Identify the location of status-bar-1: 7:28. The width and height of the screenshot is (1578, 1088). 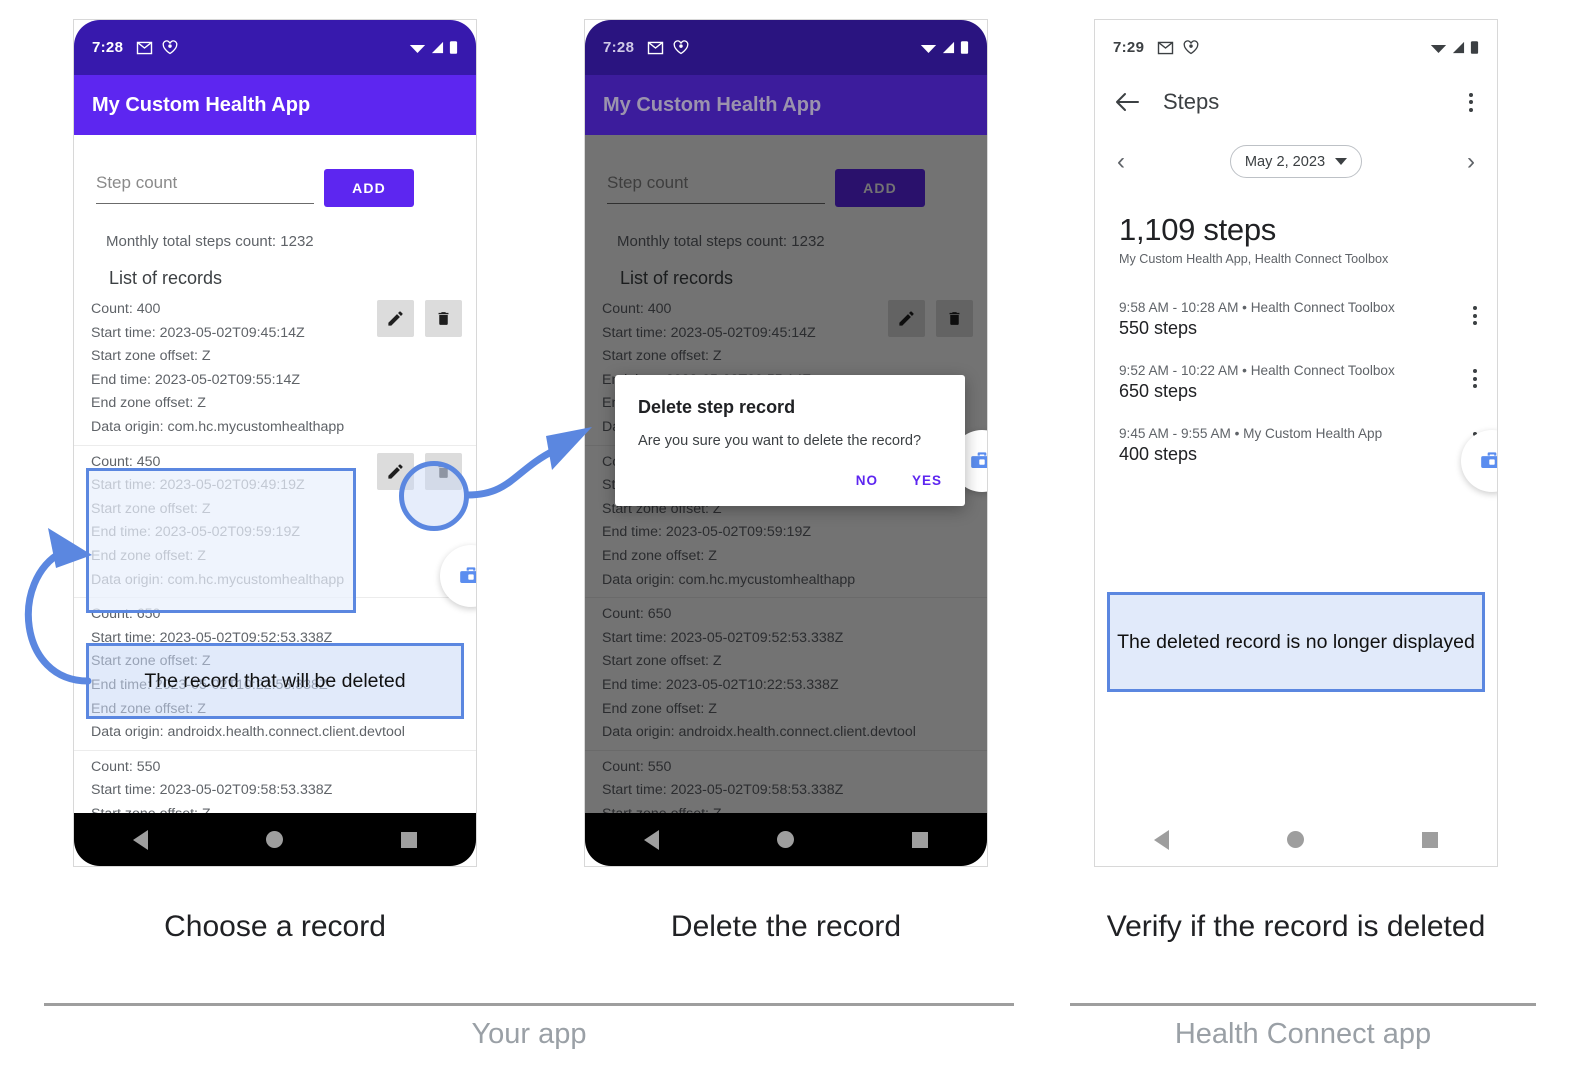
(275, 47).